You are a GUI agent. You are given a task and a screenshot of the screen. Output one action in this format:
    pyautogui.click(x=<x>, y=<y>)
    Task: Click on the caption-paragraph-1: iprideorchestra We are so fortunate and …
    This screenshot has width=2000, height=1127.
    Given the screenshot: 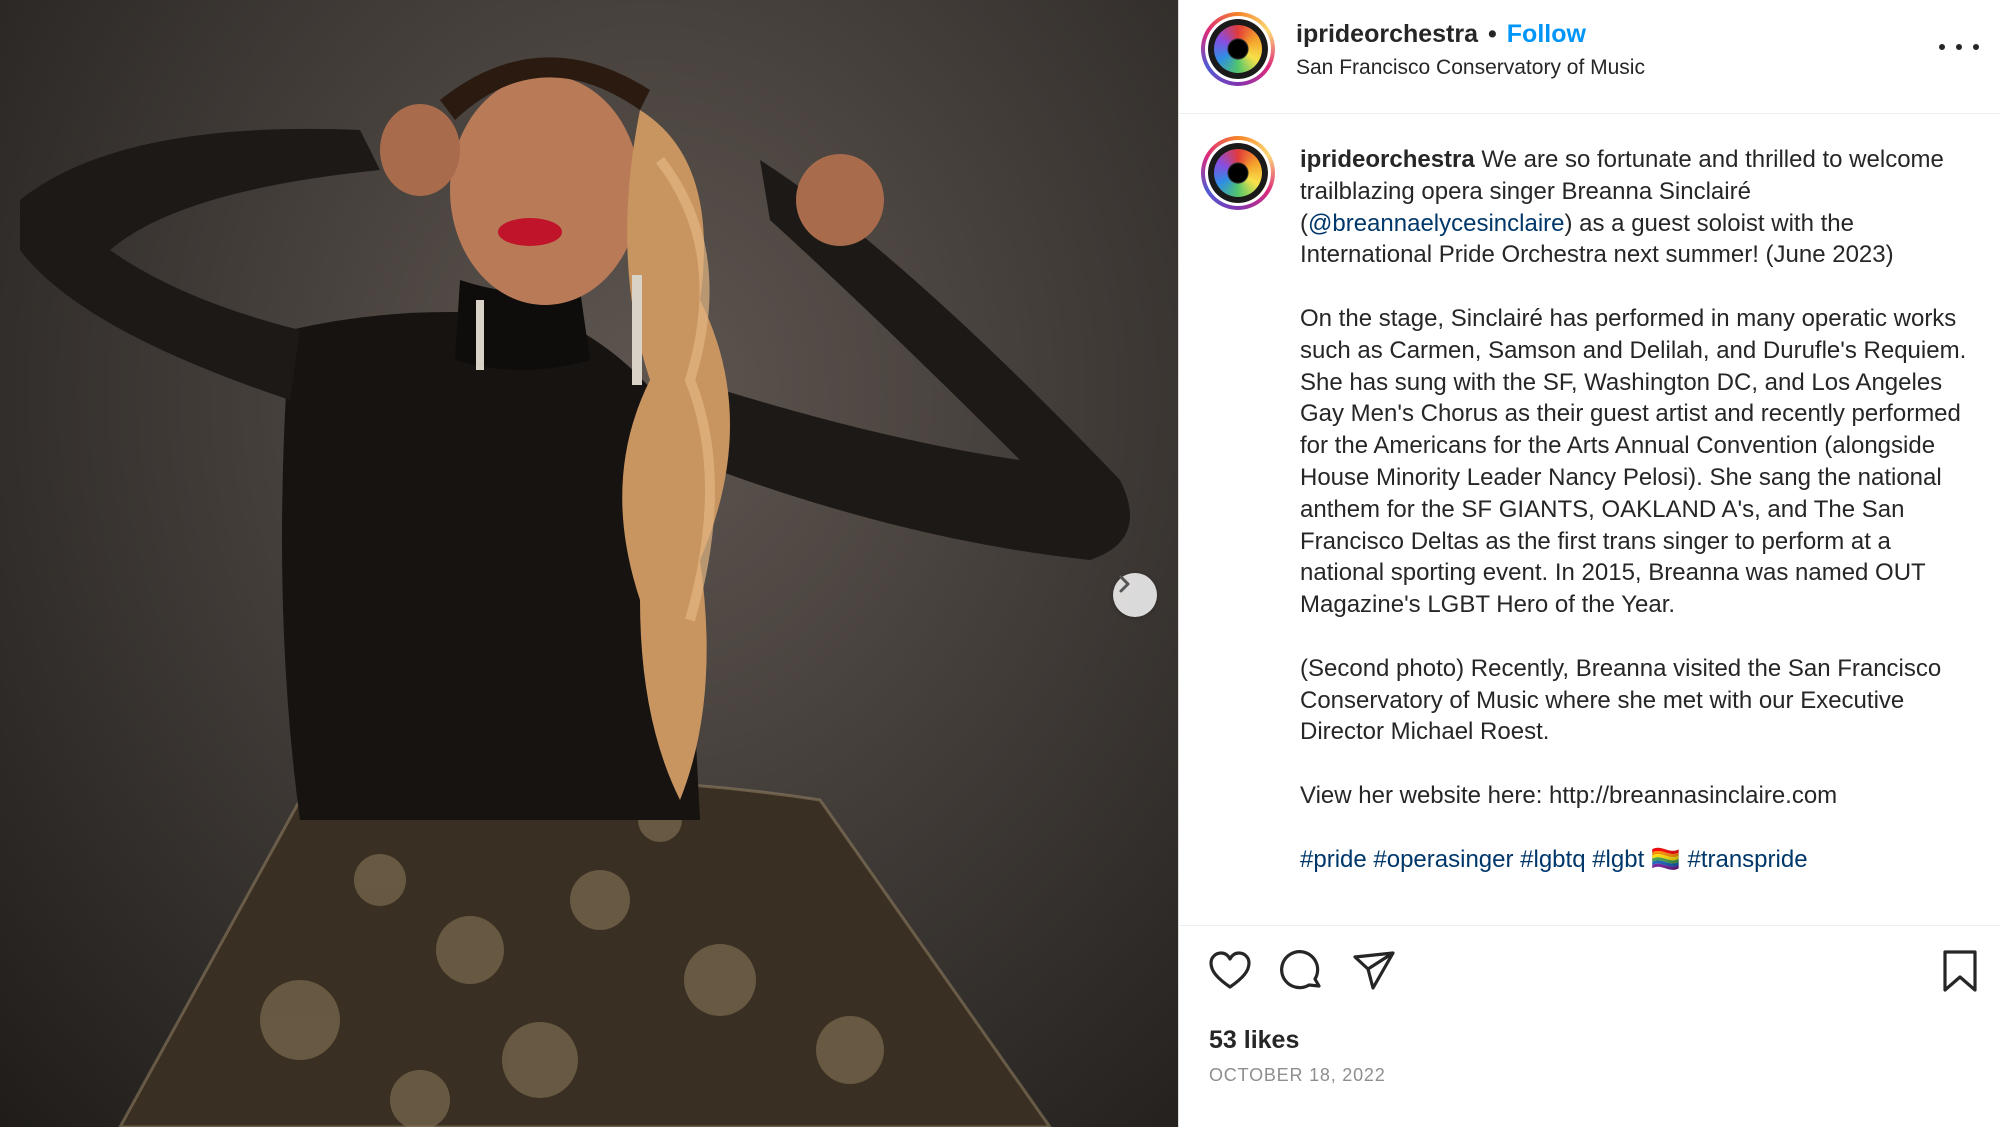 What is the action you would take?
    pyautogui.click(x=1622, y=207)
    